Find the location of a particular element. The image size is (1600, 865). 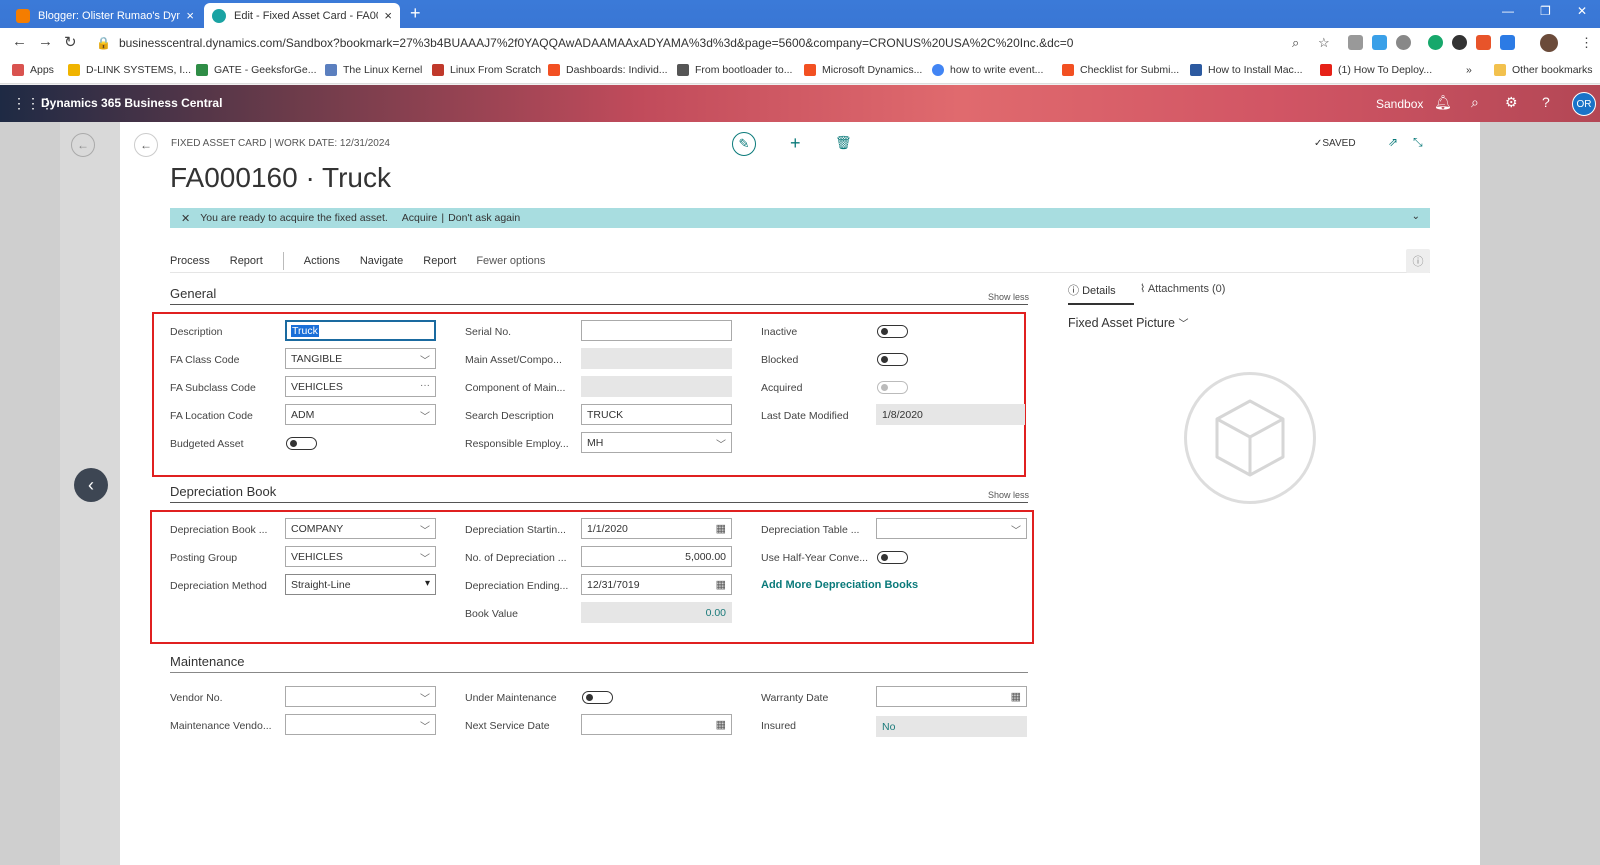

responsible-employee-field: MH ﹀ is located at coordinates (656, 442).